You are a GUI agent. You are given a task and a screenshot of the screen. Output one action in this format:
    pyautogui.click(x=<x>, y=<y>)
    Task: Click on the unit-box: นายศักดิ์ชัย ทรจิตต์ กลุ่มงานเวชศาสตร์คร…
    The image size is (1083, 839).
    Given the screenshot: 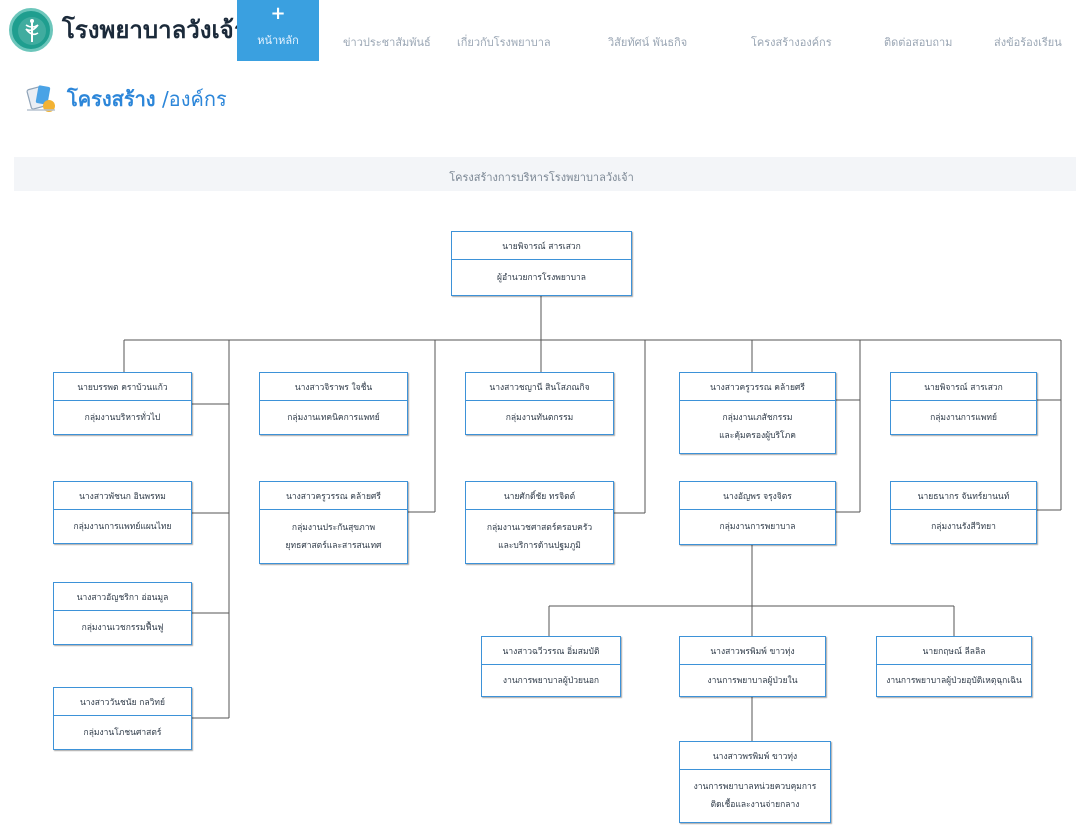 What is the action you would take?
    pyautogui.click(x=539, y=522)
    